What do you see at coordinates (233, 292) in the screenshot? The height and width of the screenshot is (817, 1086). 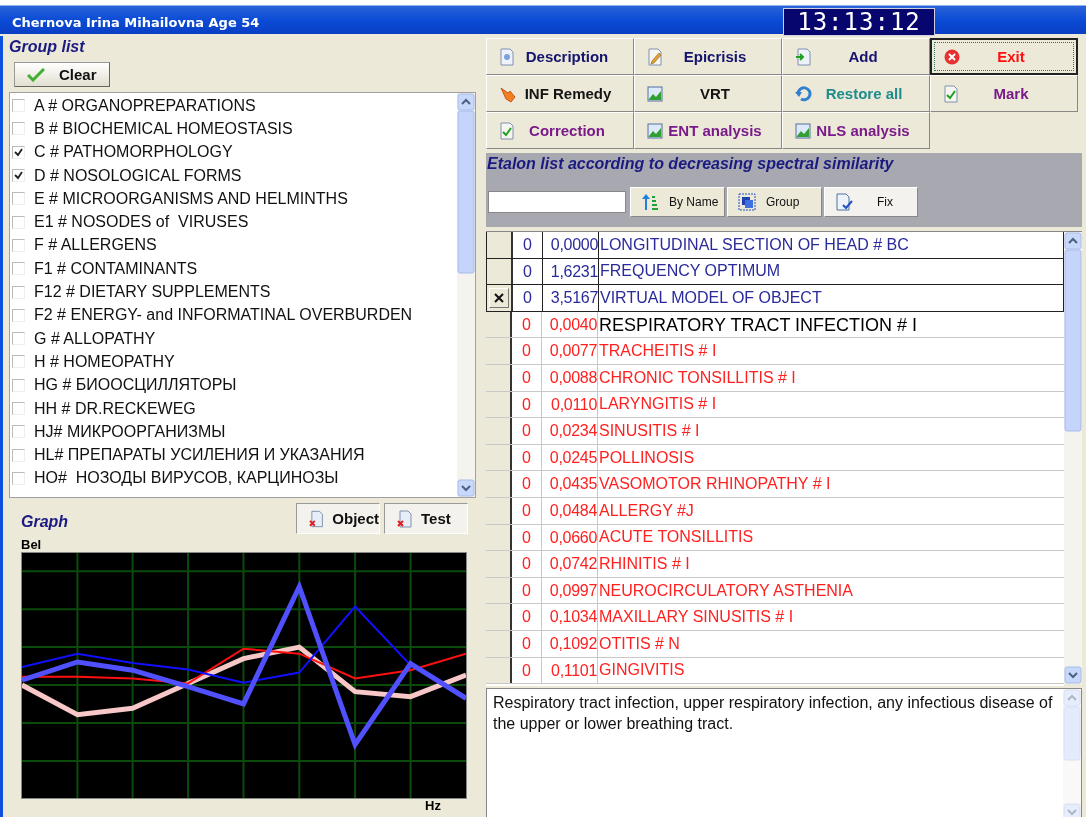 I see `group-item: F12 # DIETARY SUPPLEMENTS` at bounding box center [233, 292].